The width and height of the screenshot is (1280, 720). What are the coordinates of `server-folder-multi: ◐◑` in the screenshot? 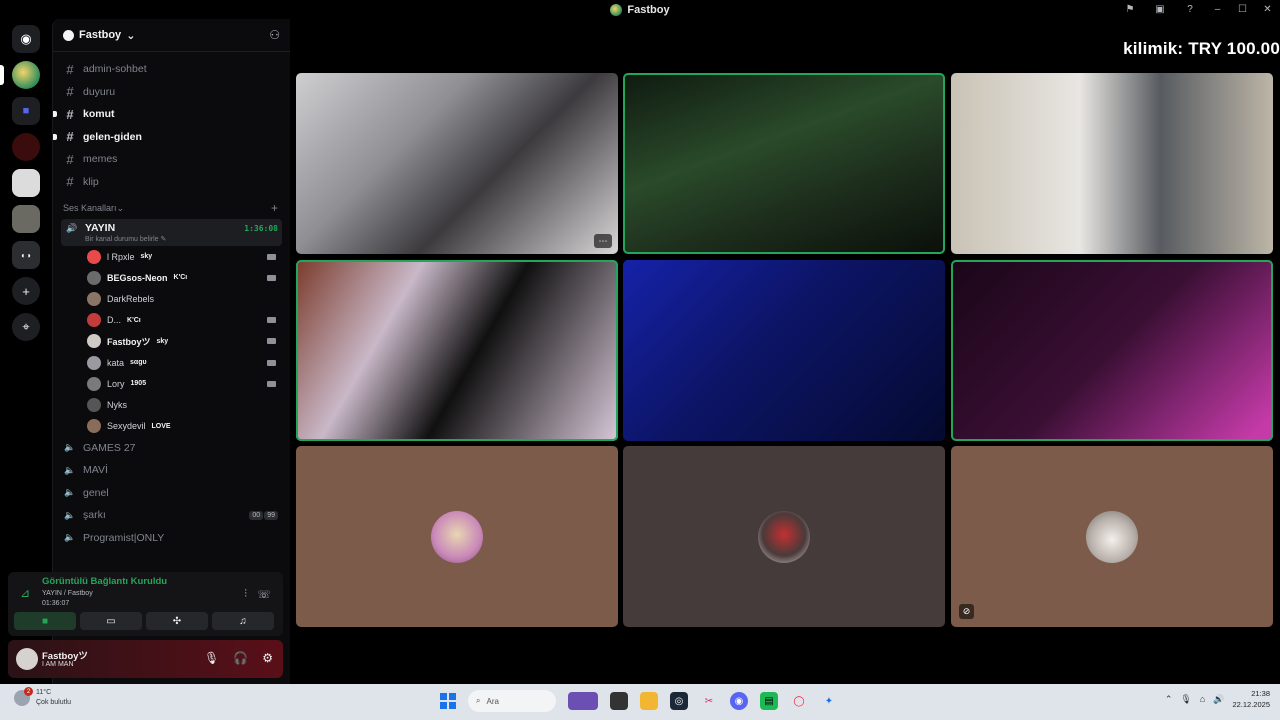 It's located at (26, 255).